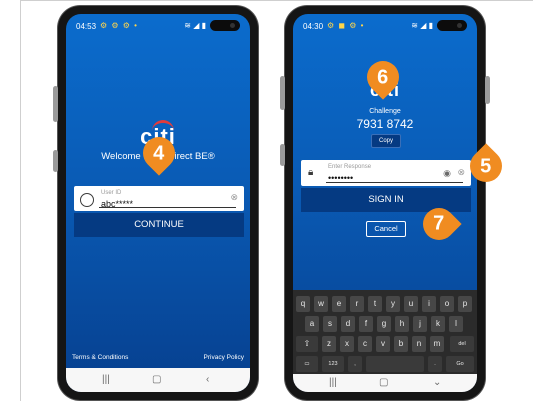 The width and height of the screenshot is (533, 401). I want to click on key-s: s, so click(330, 324).